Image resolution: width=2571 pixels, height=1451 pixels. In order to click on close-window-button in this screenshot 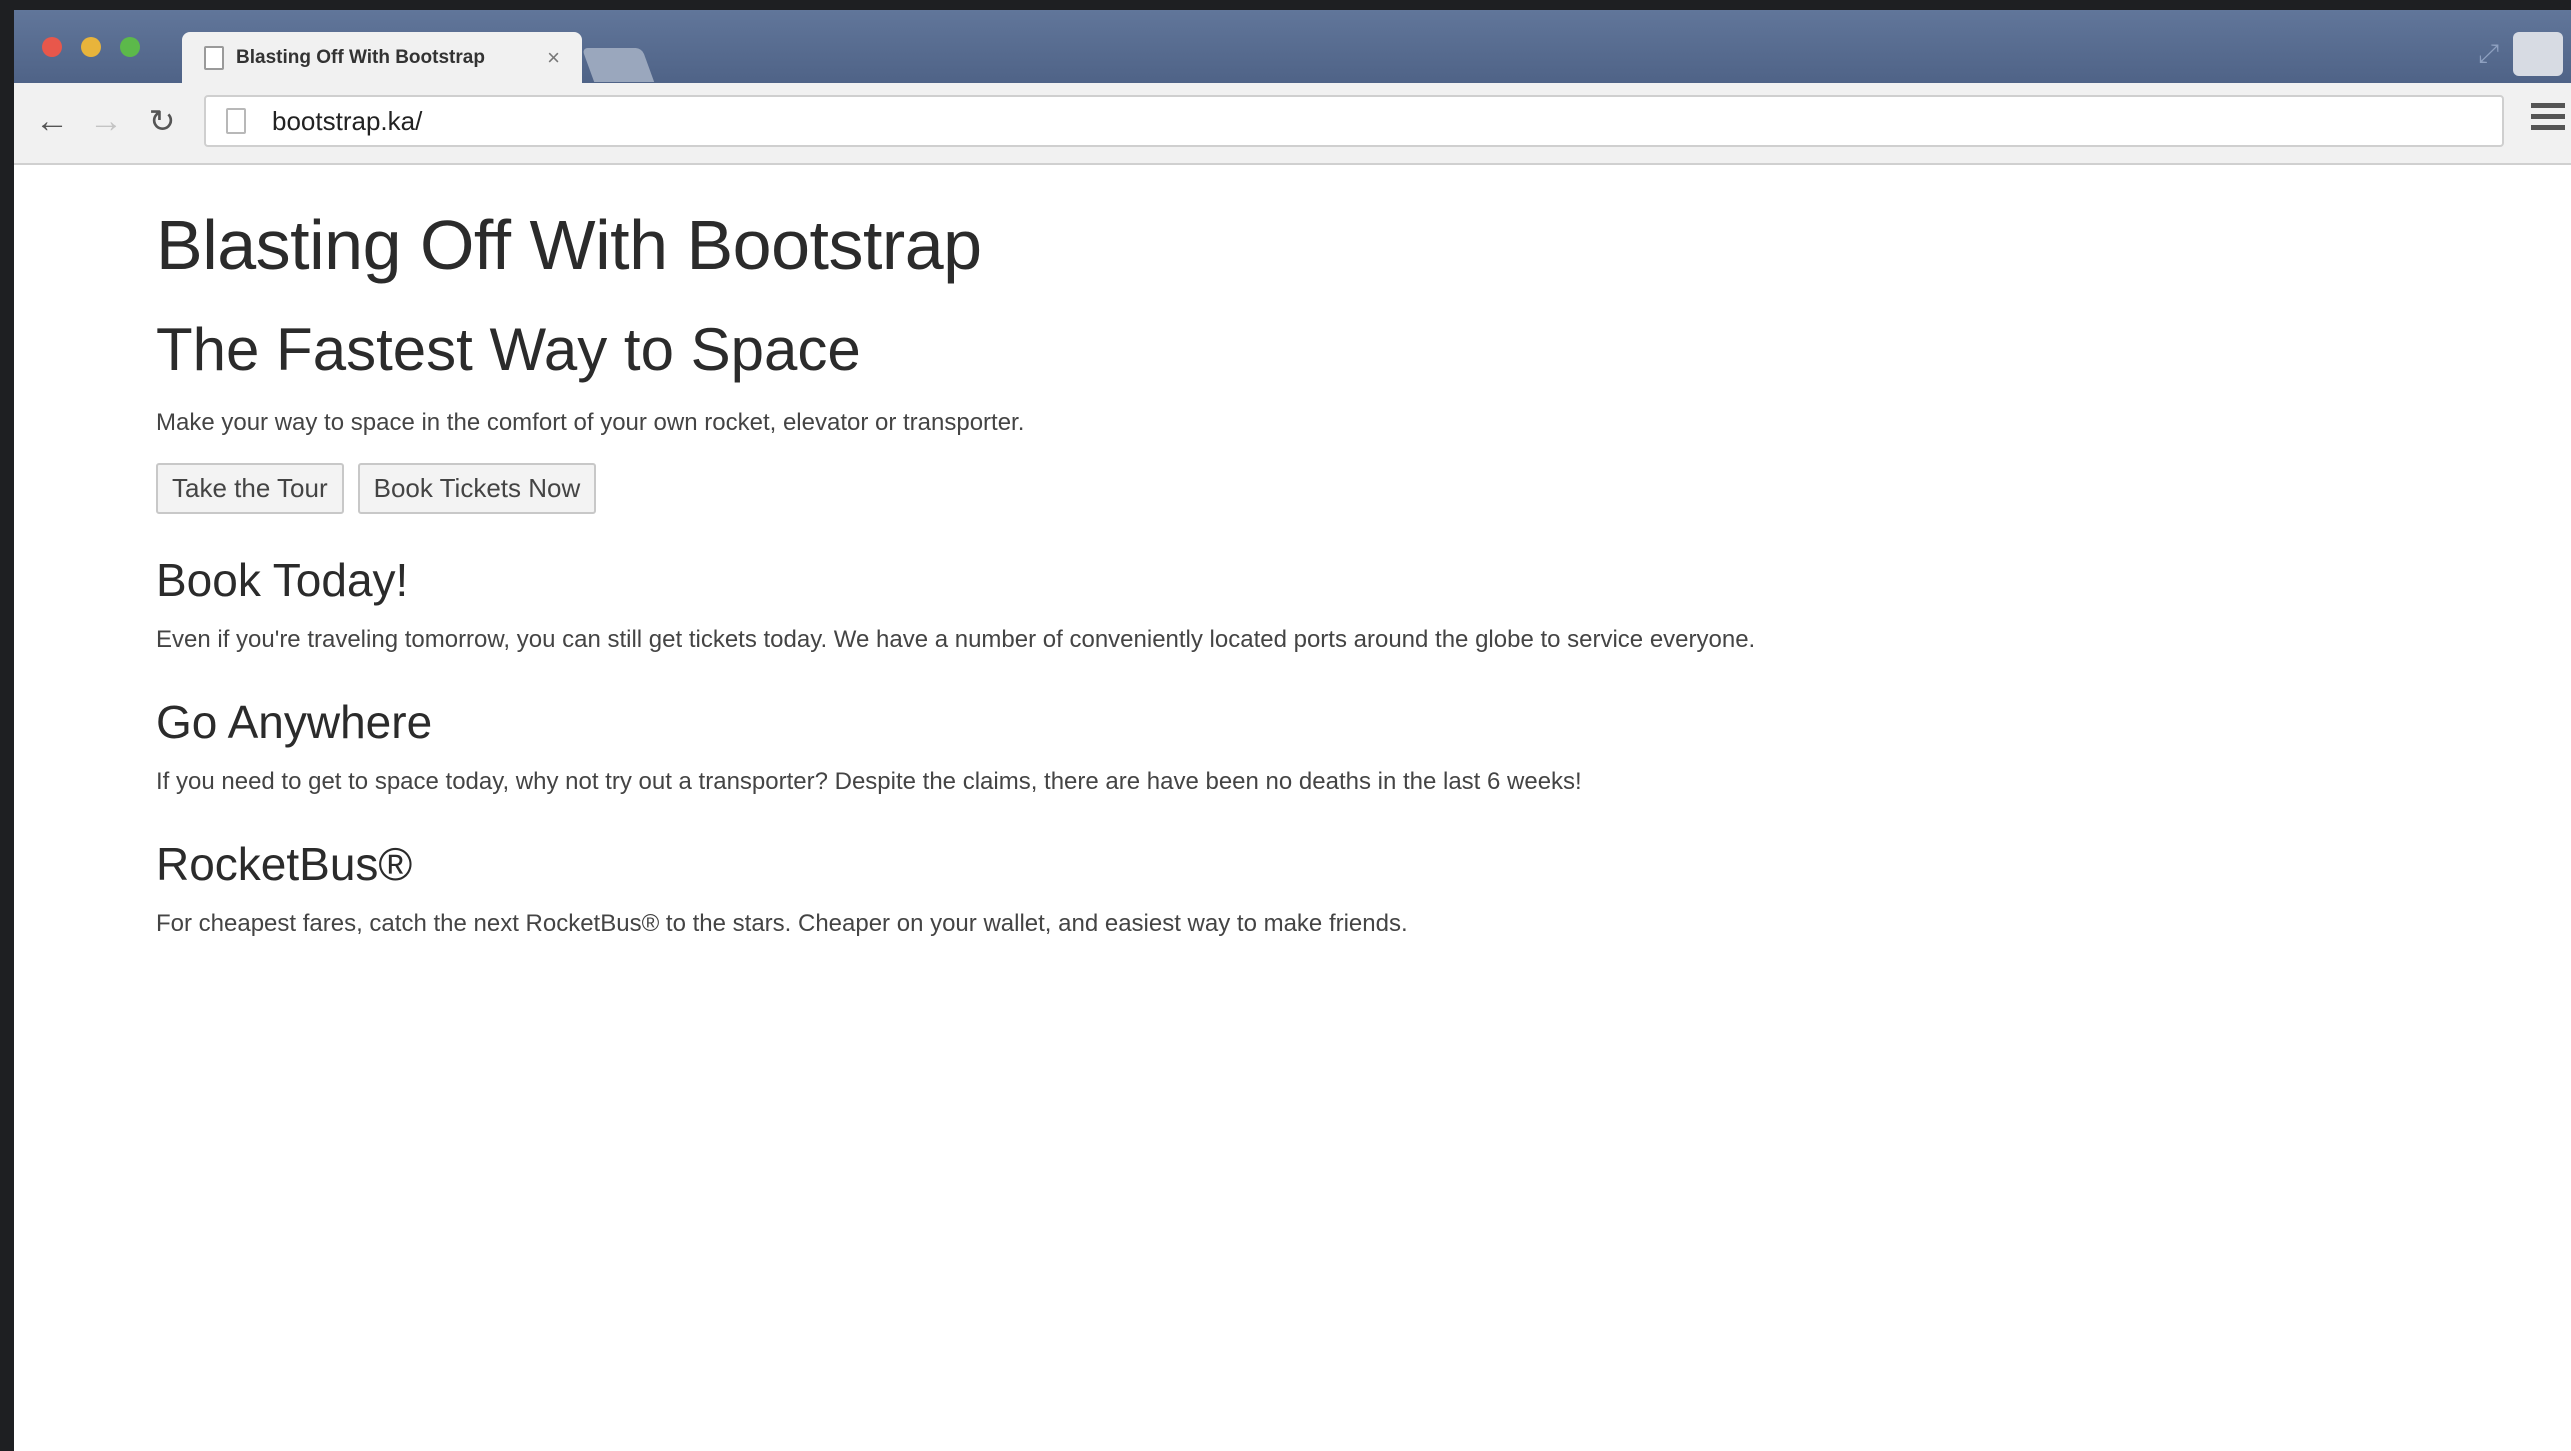, I will do `click(52, 47)`.